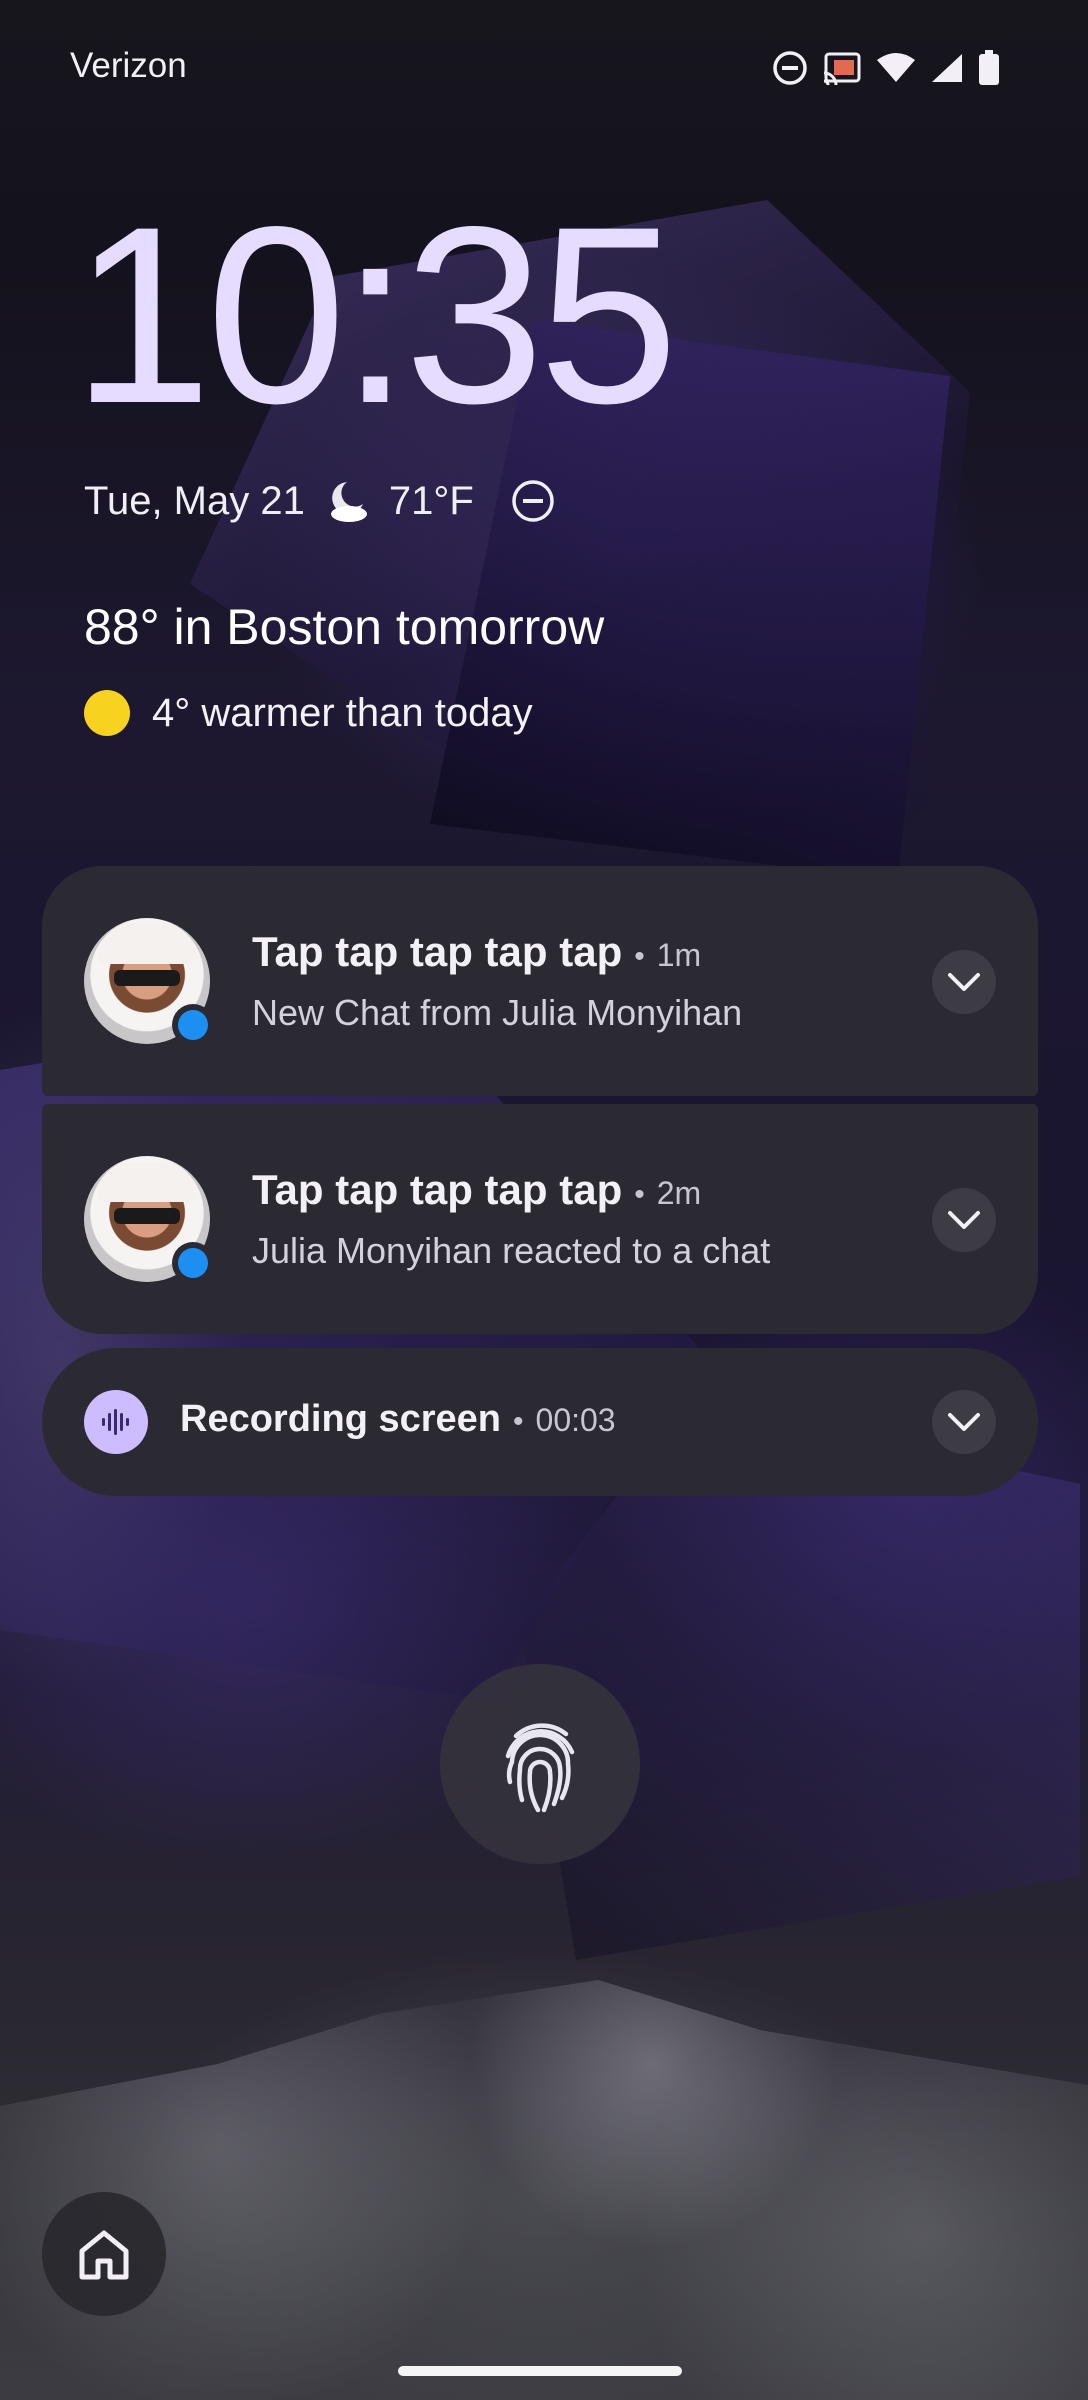 The height and width of the screenshot is (2400, 1088). I want to click on wifi-icon, so click(896, 67).